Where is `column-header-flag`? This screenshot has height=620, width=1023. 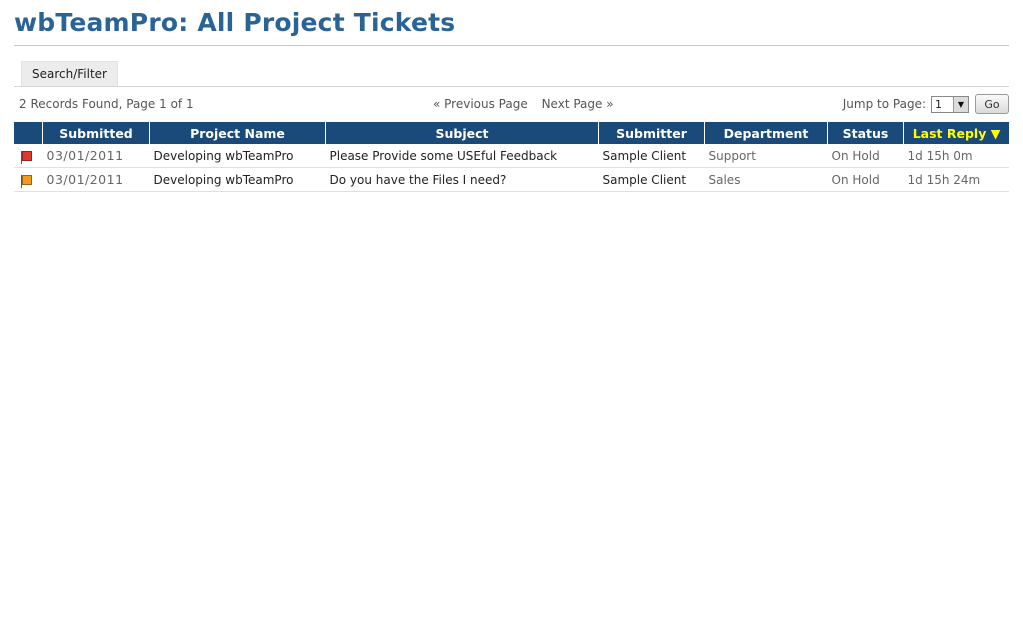 column-header-flag is located at coordinates (28, 133).